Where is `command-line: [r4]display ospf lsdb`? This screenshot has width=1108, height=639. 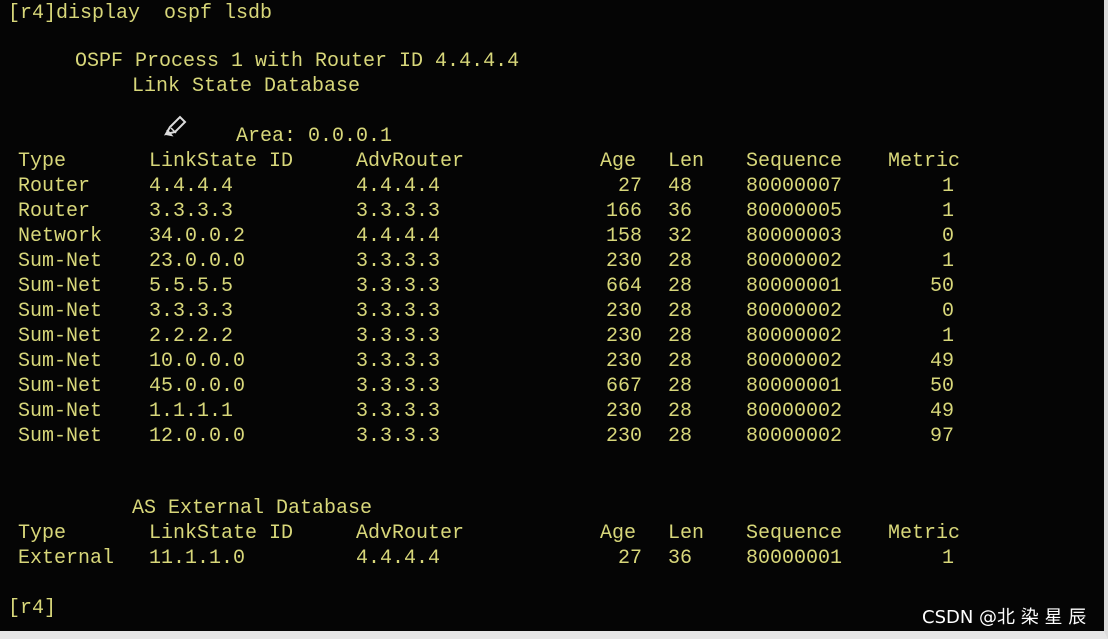
command-line: [r4]display ospf lsdb is located at coordinates (140, 13).